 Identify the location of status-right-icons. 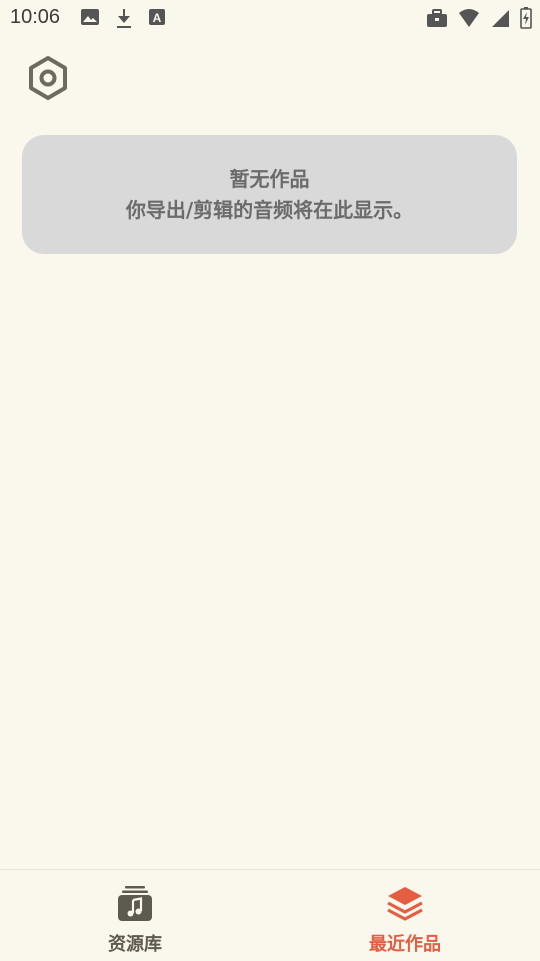
(479, 18).